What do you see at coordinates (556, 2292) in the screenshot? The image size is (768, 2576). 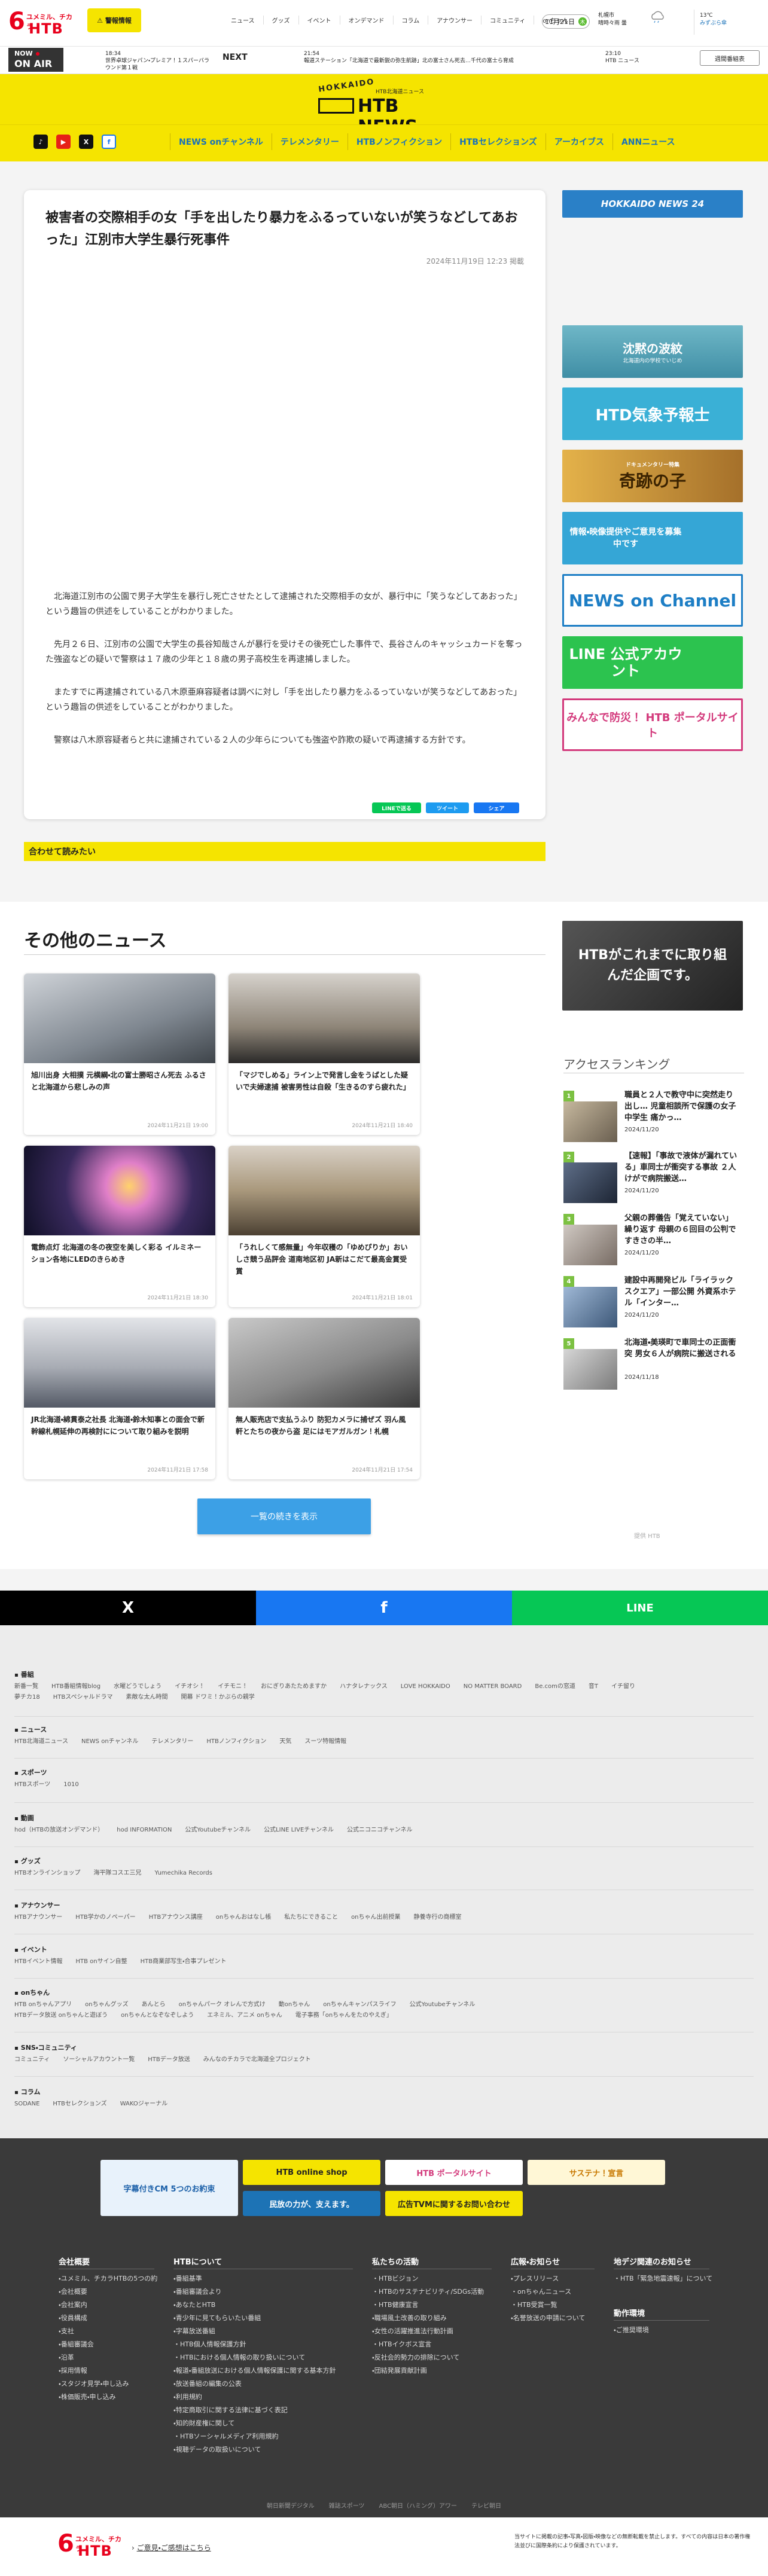 I see `footer-link: onちゃんニュース` at bounding box center [556, 2292].